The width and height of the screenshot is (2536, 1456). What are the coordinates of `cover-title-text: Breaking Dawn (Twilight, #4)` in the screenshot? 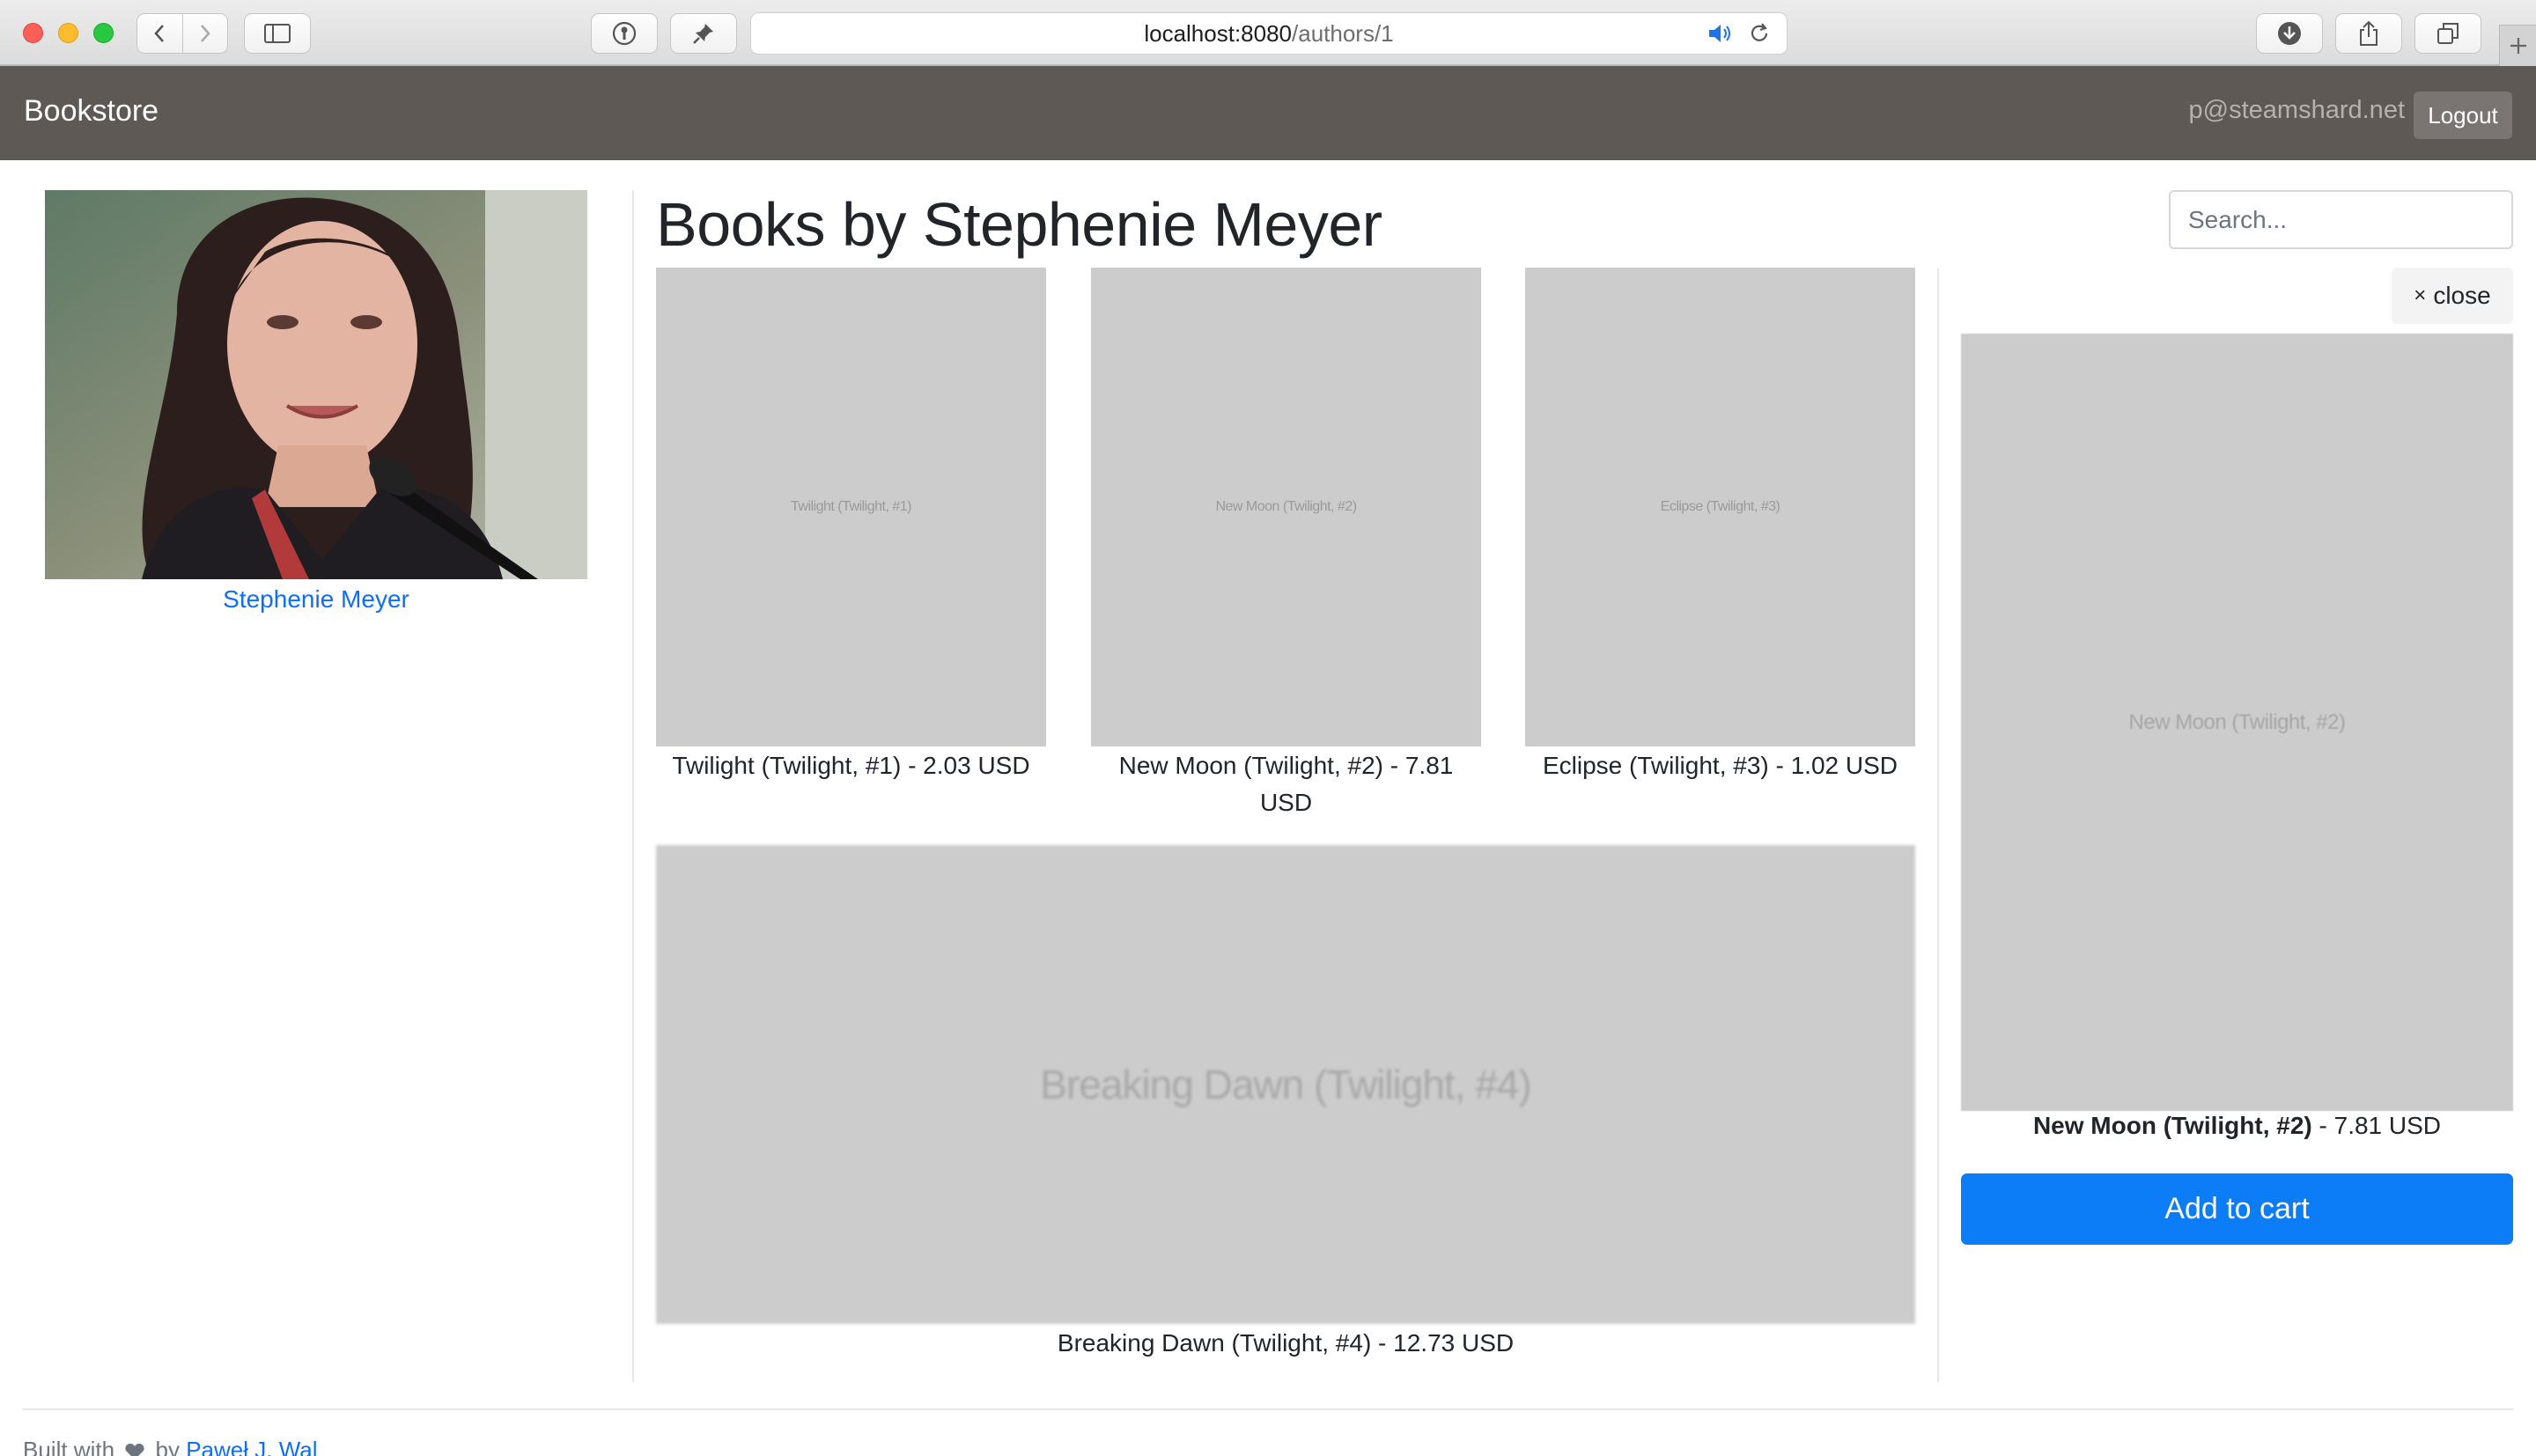 It's located at (1285, 1085).